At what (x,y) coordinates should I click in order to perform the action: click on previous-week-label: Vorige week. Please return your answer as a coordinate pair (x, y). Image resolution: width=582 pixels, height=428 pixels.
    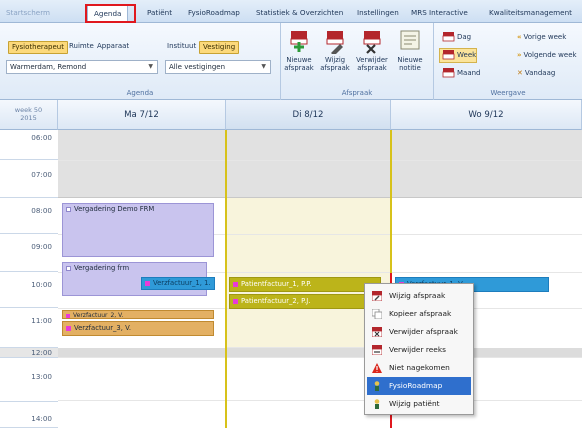
    Looking at the image, I should click on (545, 37).